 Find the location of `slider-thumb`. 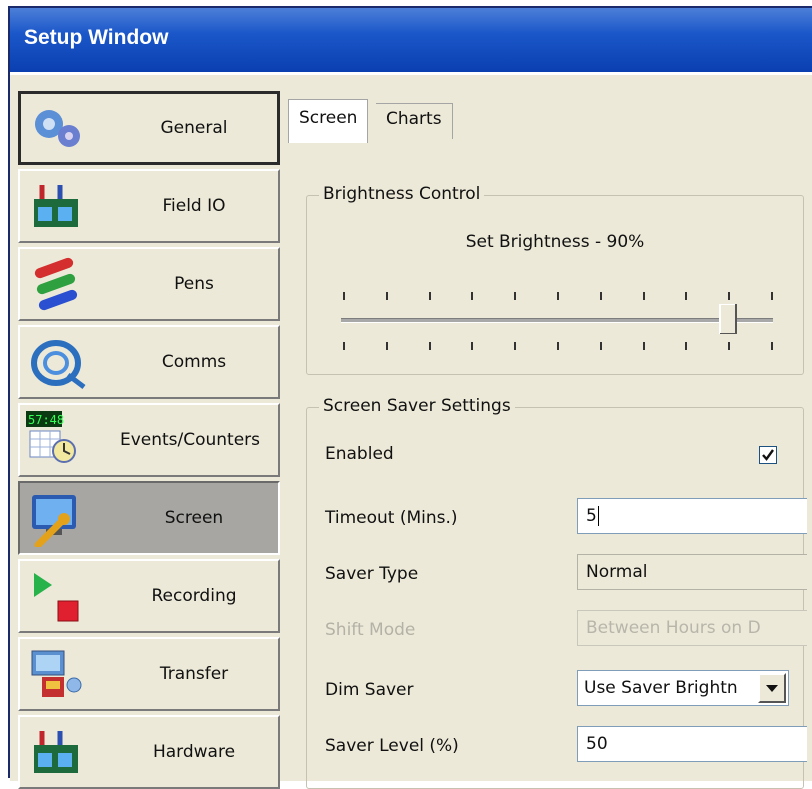

slider-thumb is located at coordinates (728, 319).